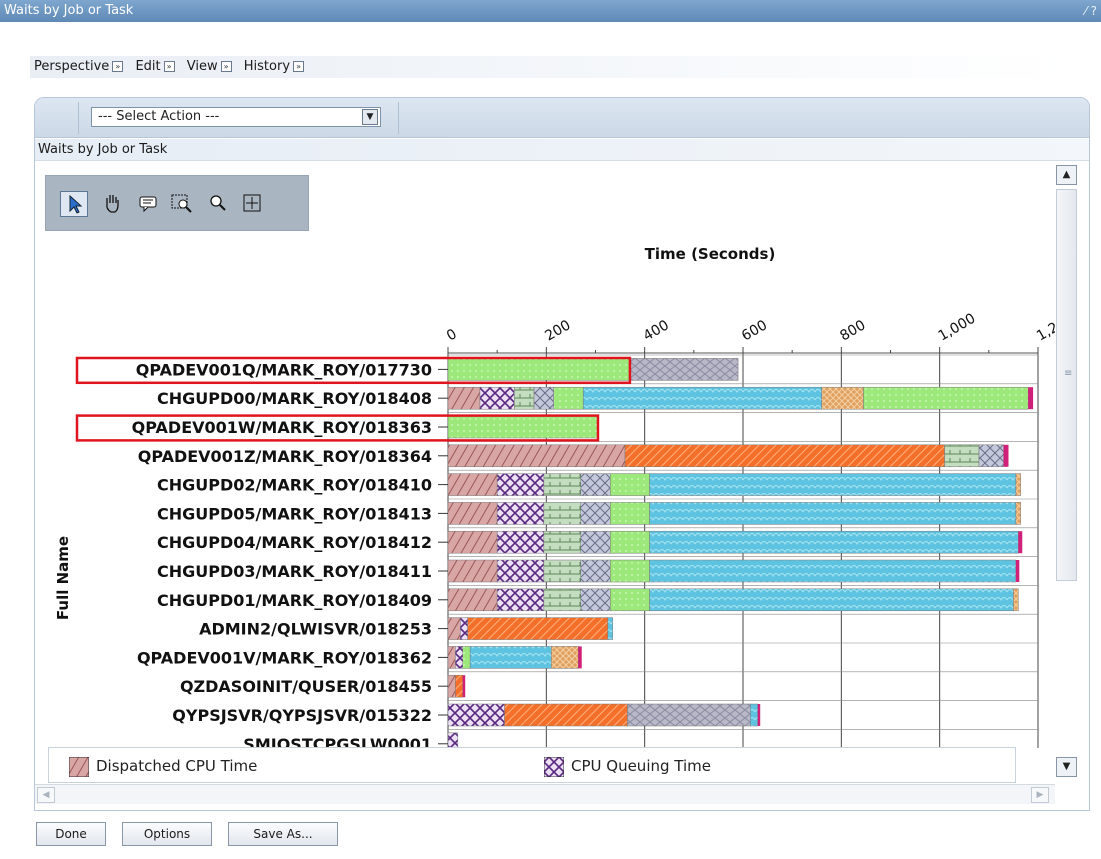 The image size is (1101, 859). What do you see at coordinates (294, 542) in the screenshot?
I see `y-tick-label: CHGUPD04/MARK_ROY/018412` at bounding box center [294, 542].